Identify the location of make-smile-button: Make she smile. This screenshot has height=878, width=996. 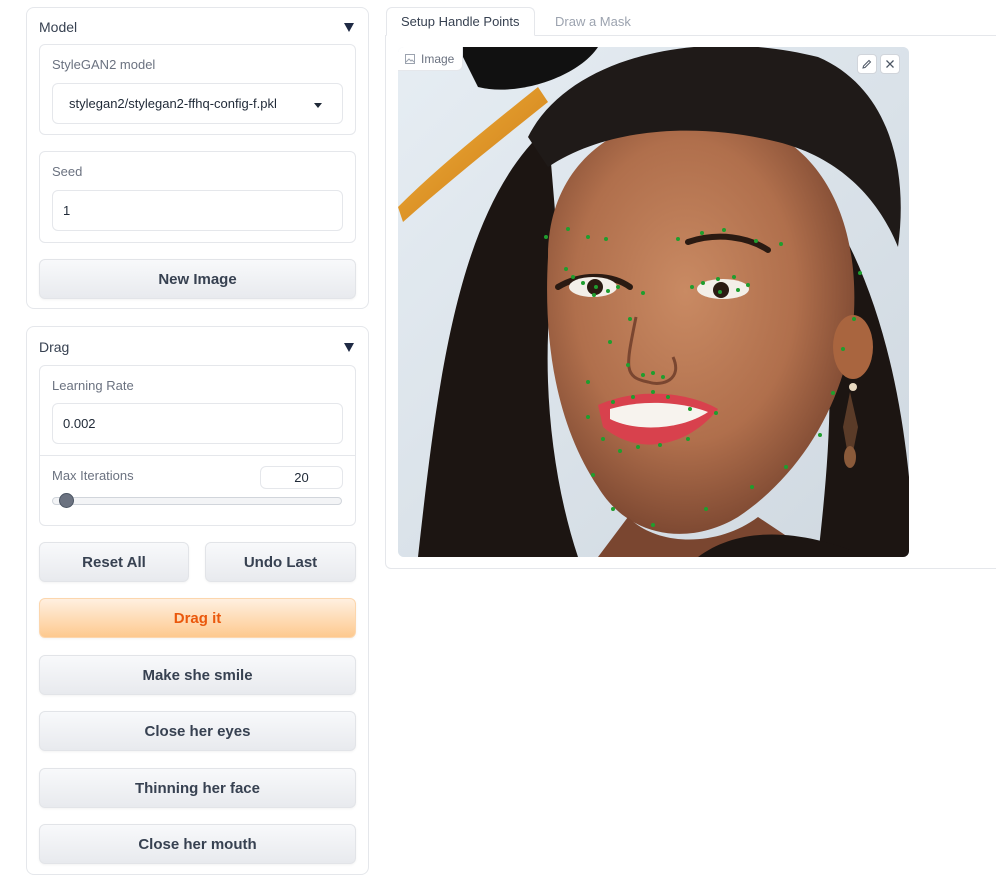
(197, 675).